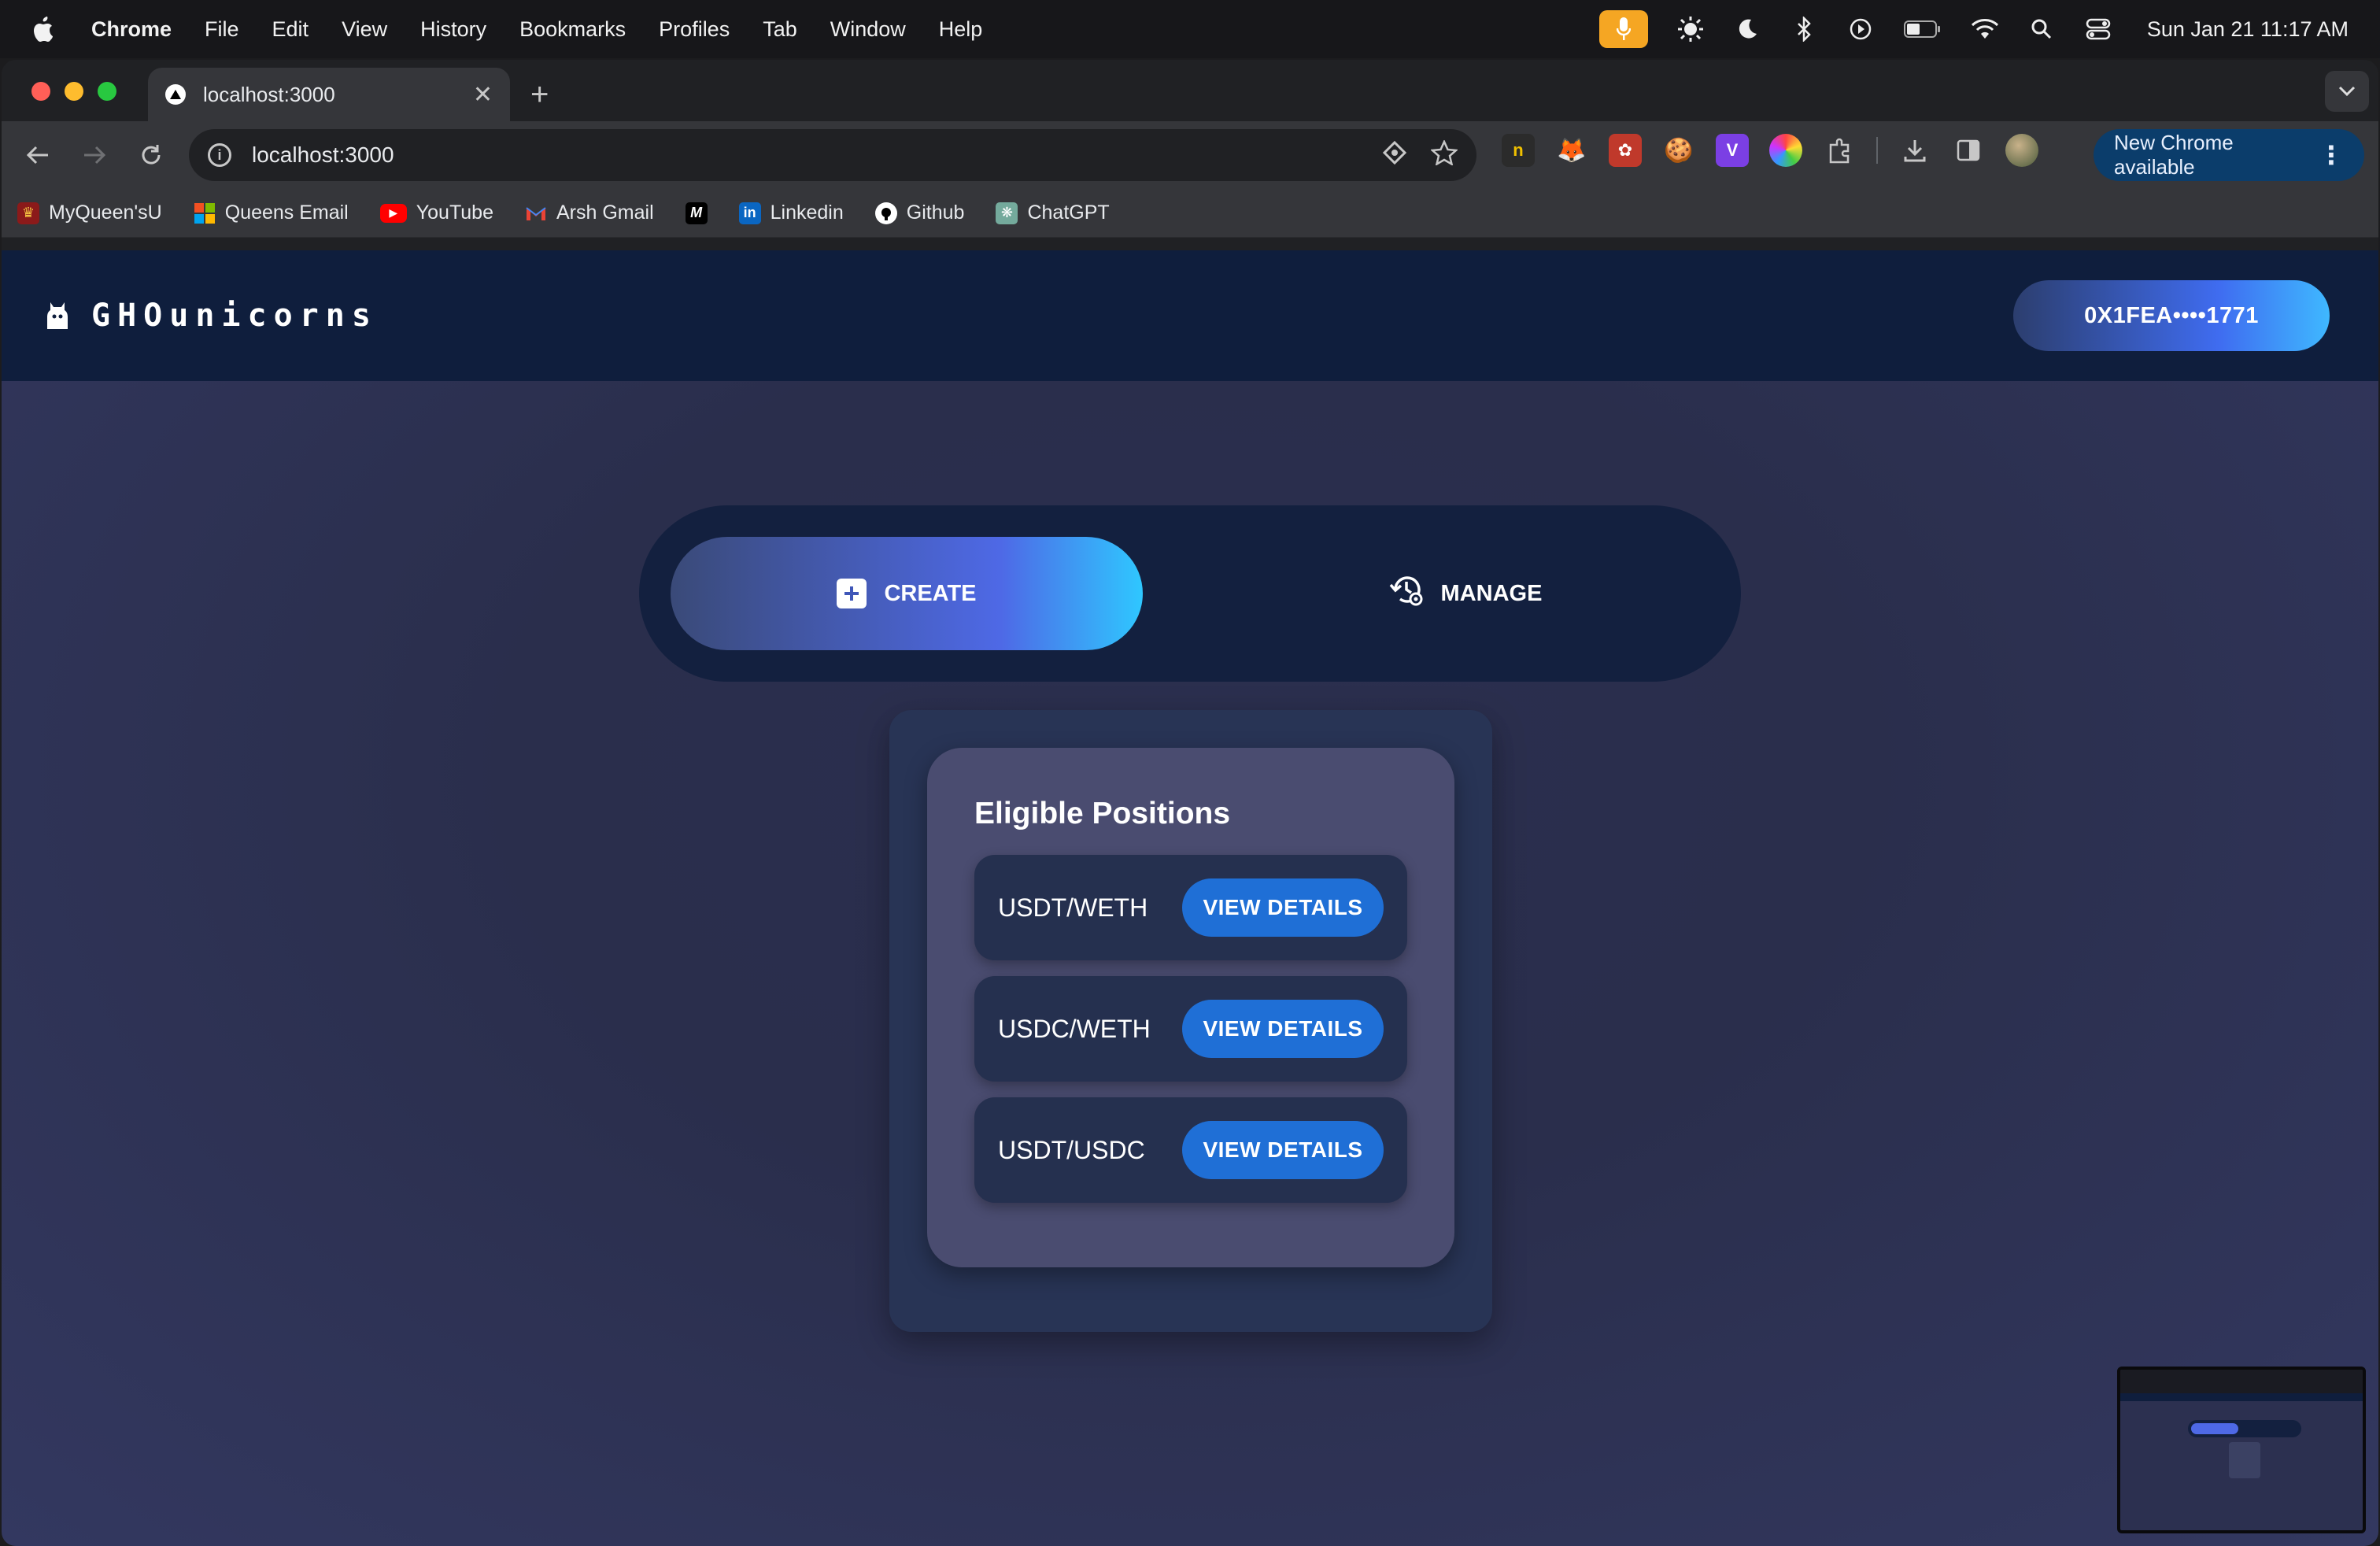 This screenshot has height=1546, width=2380. Describe the element at coordinates (151, 155) in the screenshot. I see `reload-icon` at that location.